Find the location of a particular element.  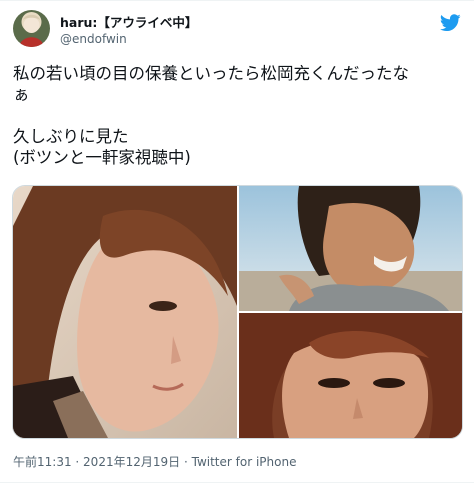

divider is located at coordinates (237, 482).